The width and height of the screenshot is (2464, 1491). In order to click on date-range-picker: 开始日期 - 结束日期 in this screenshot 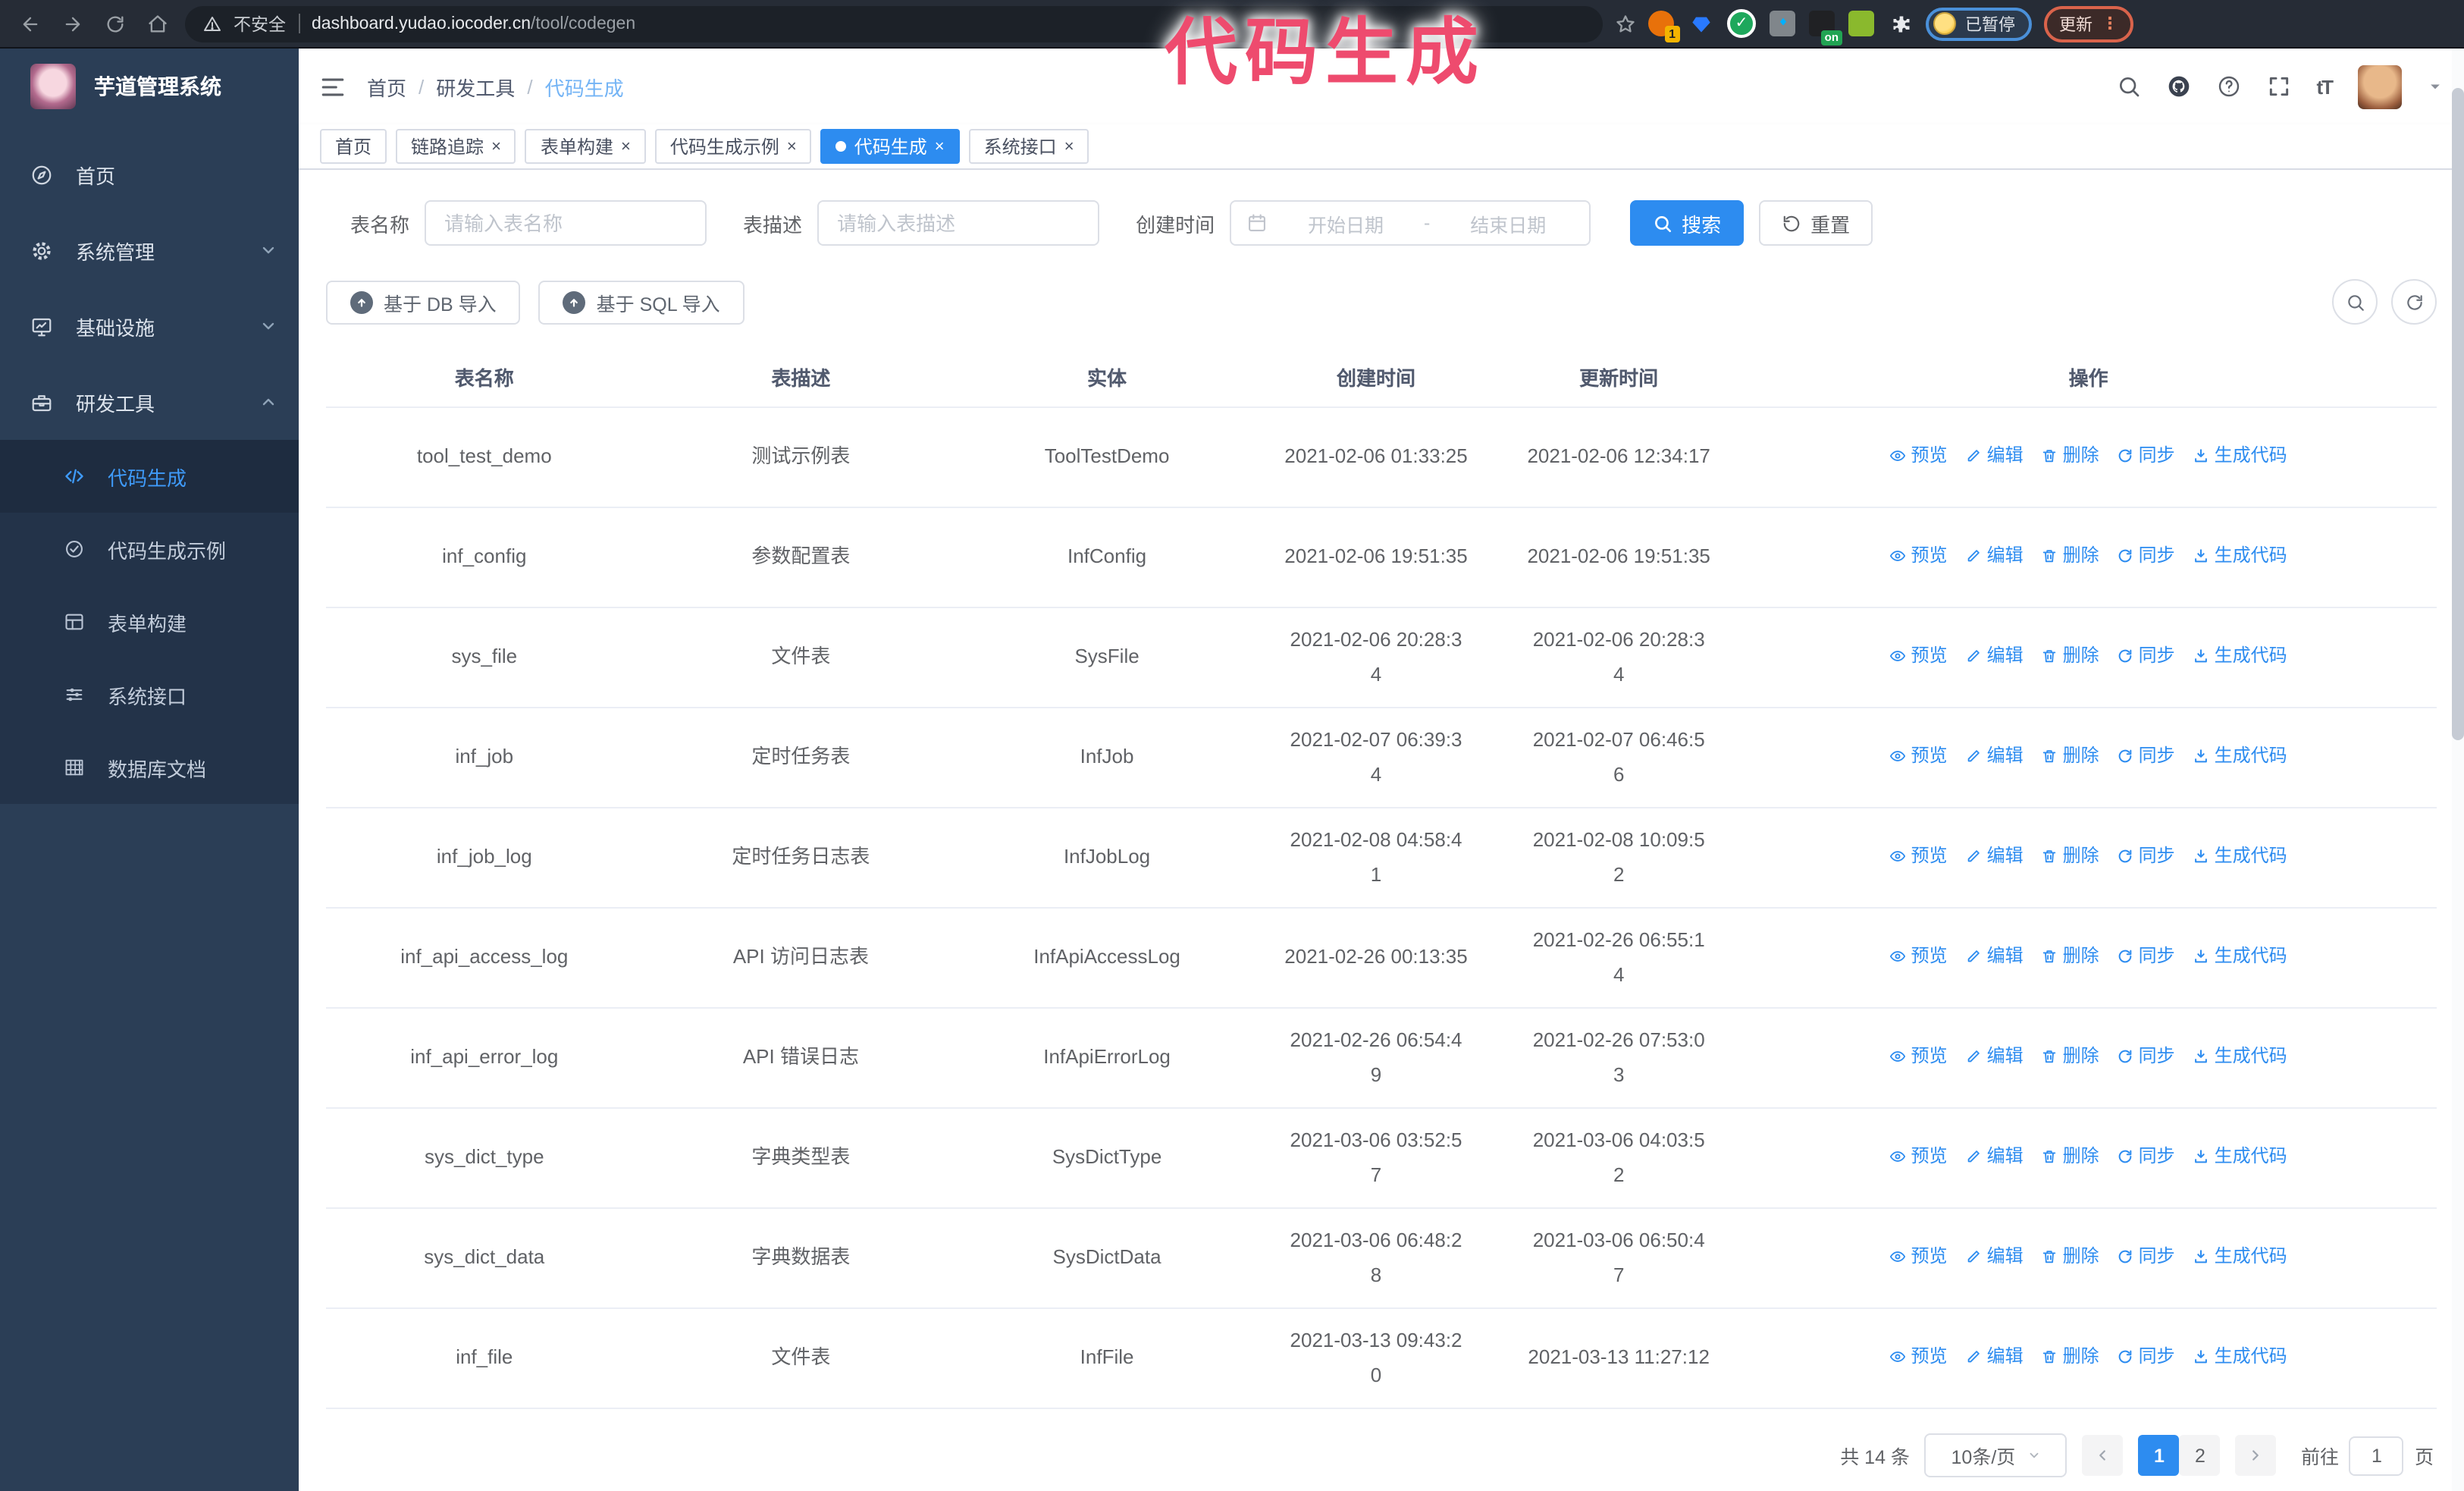, I will do `click(1410, 223)`.